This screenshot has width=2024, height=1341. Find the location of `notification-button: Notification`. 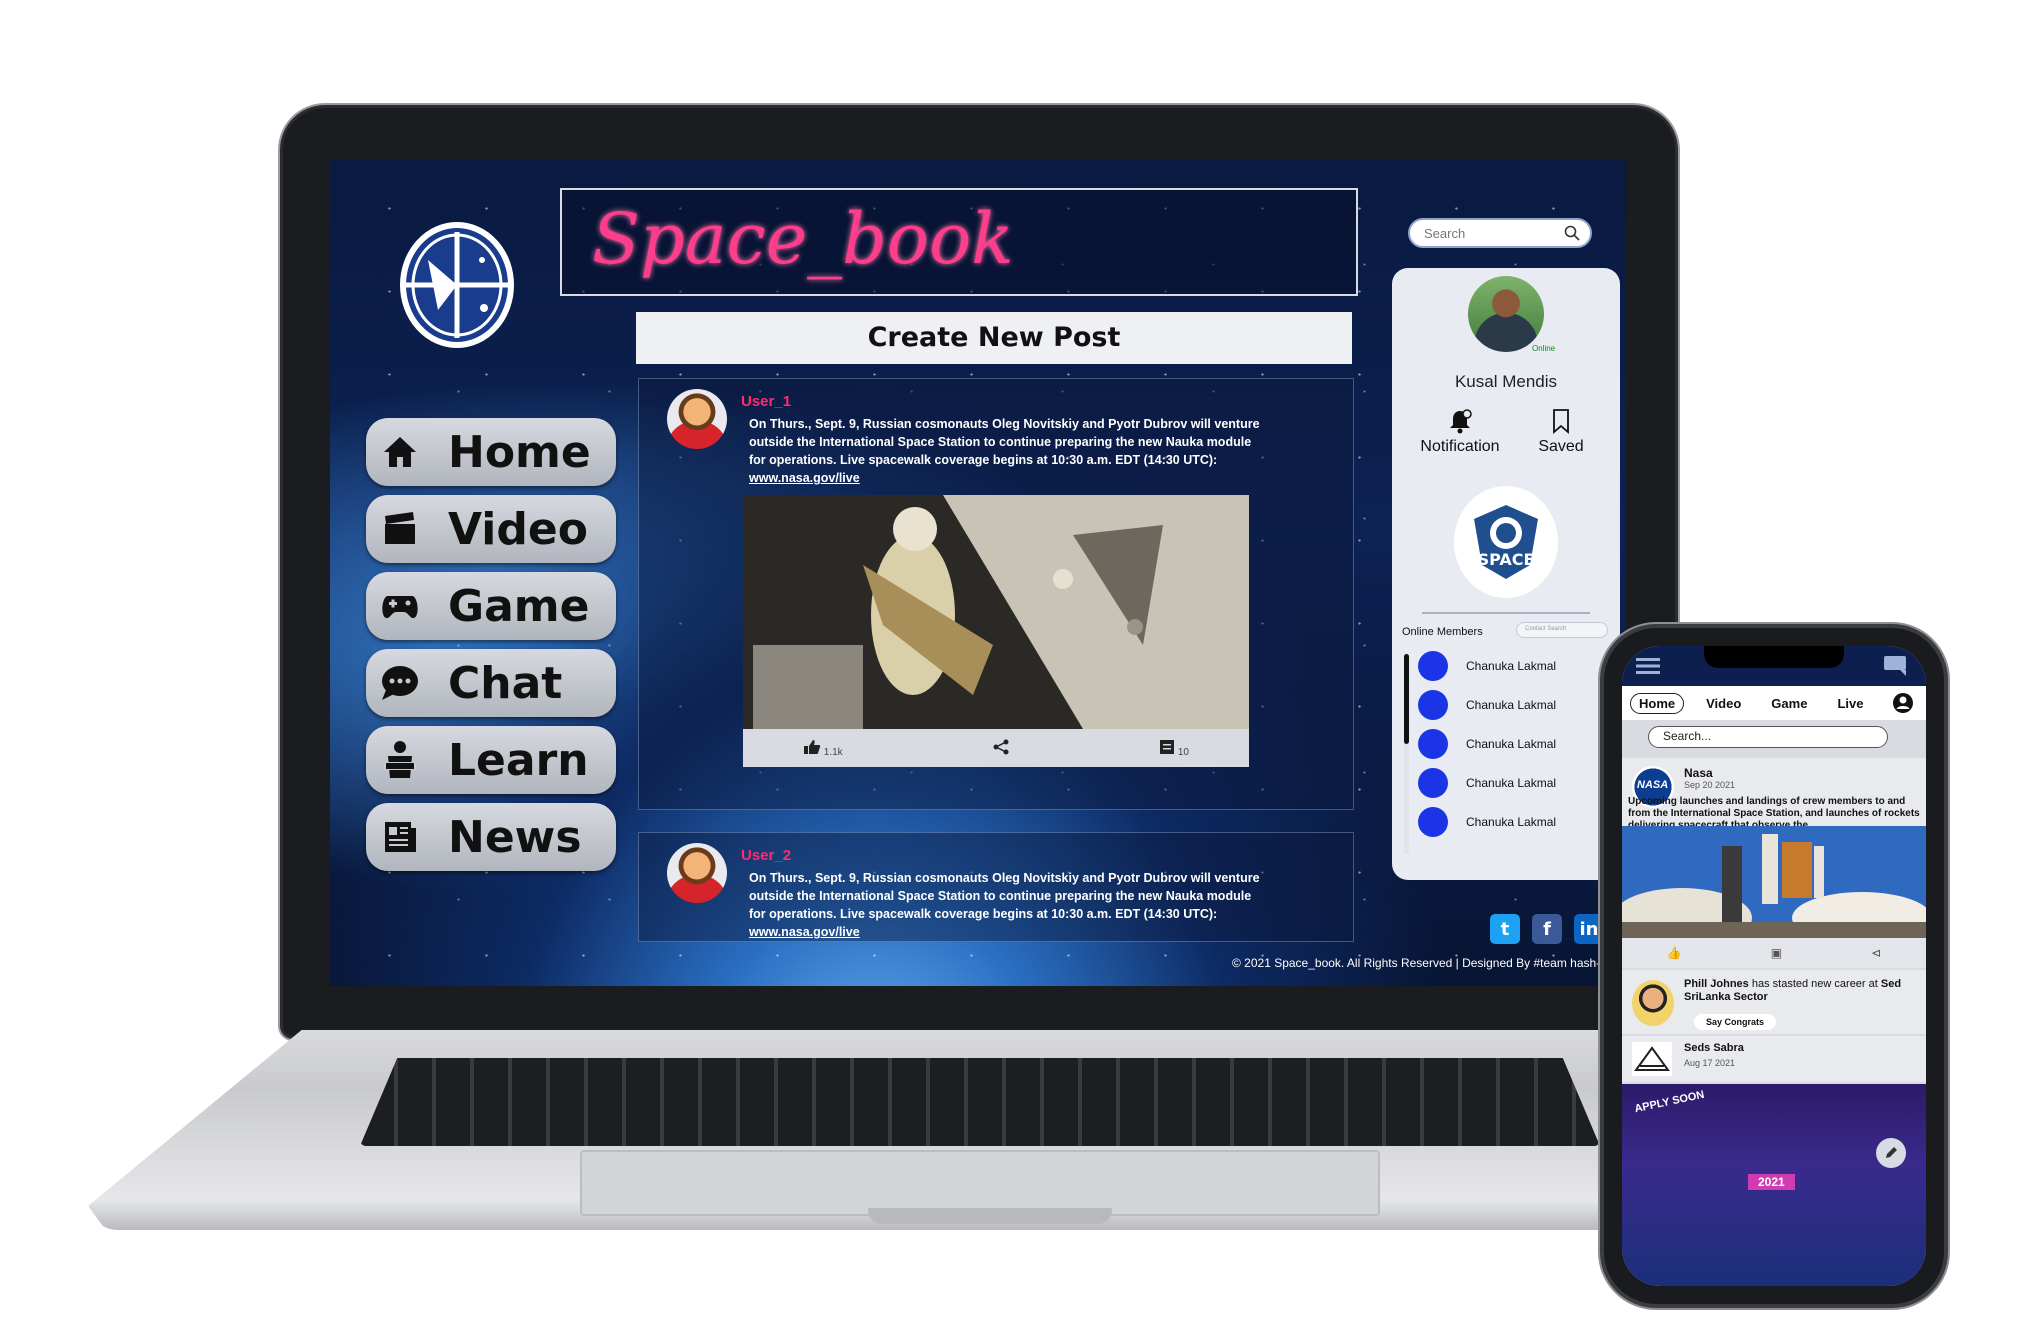

notification-button: Notification is located at coordinates (1460, 432).